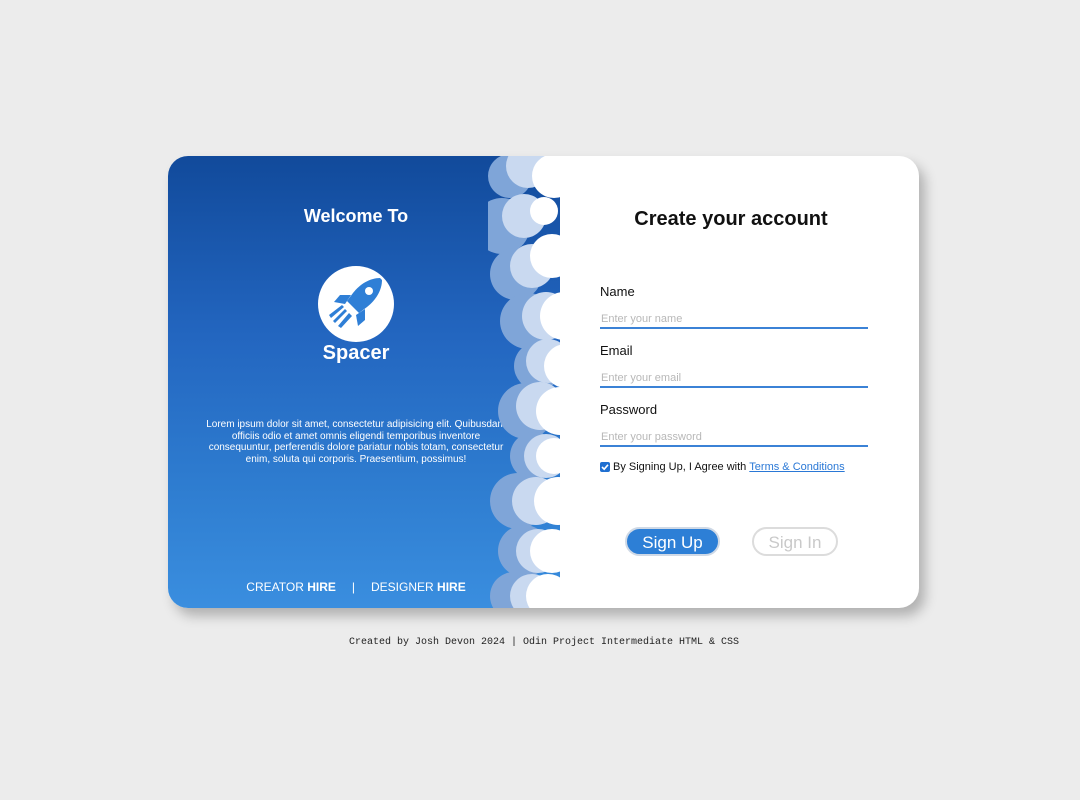 The height and width of the screenshot is (800, 1080). Describe the element at coordinates (629, 409) in the screenshot. I see `password-label: Password` at that location.